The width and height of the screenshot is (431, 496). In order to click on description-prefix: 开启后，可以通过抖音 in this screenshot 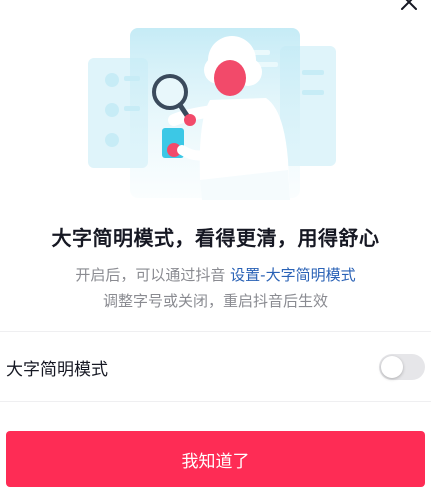, I will do `click(153, 275)`.